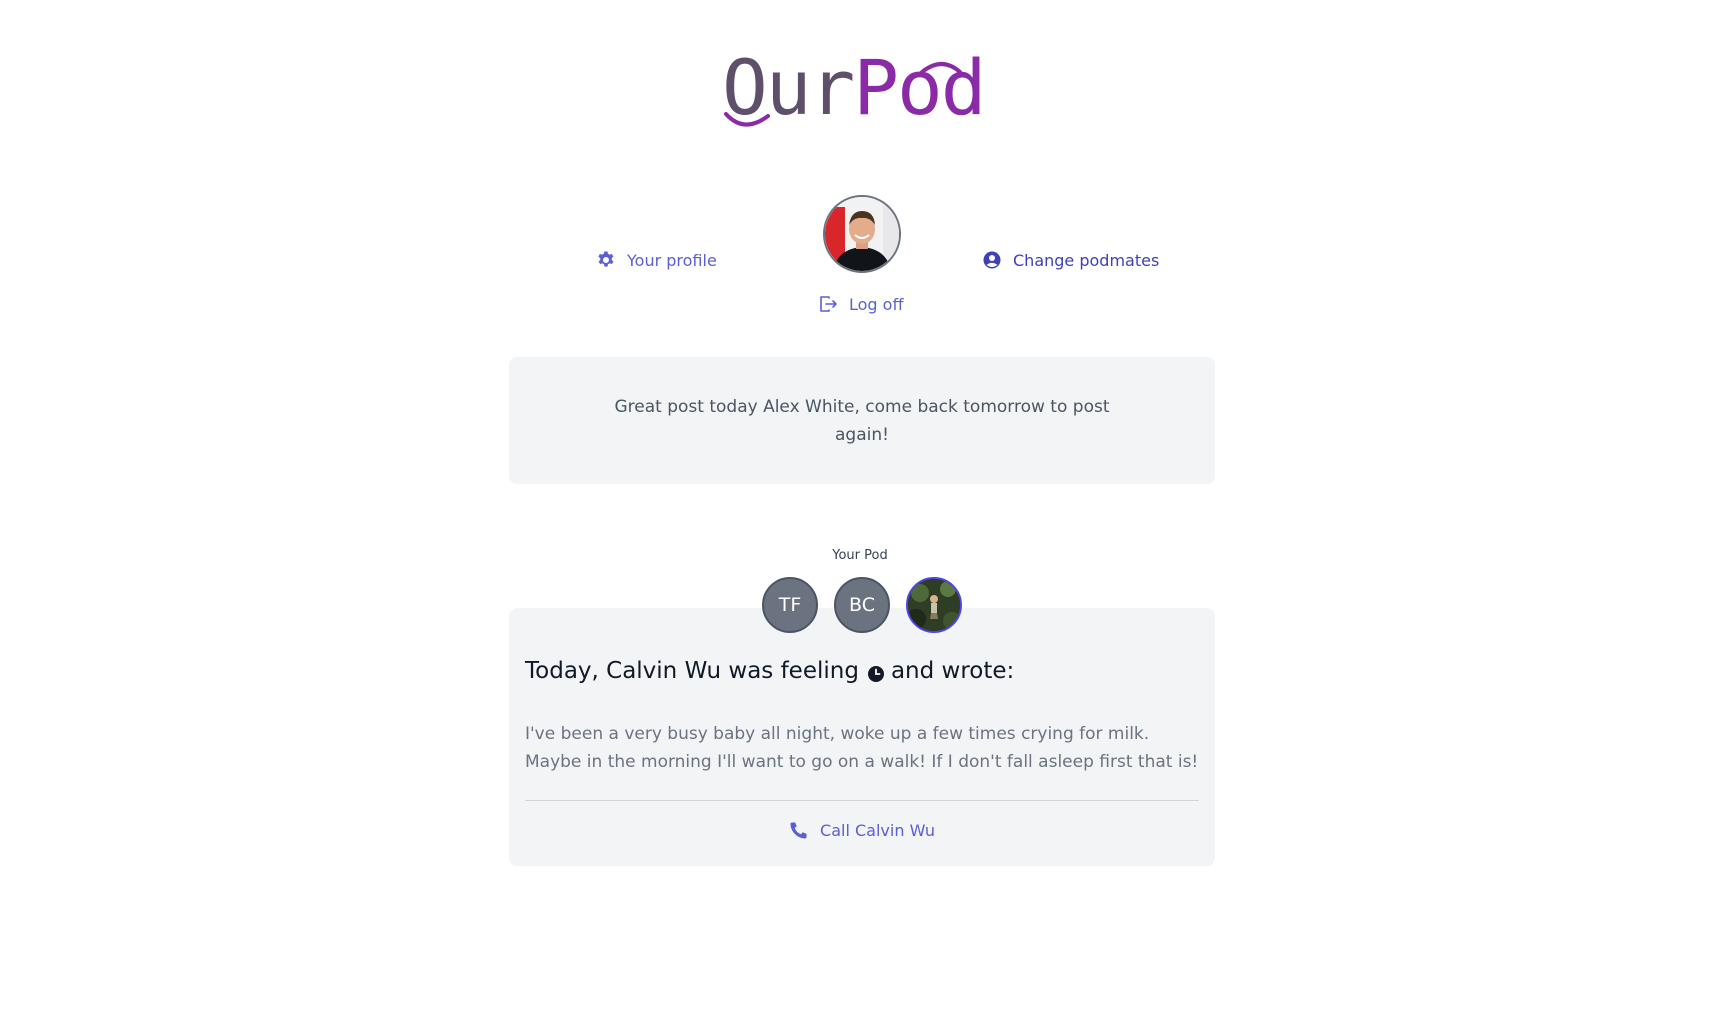  I want to click on post-heading-end: and wrote:, so click(952, 671).